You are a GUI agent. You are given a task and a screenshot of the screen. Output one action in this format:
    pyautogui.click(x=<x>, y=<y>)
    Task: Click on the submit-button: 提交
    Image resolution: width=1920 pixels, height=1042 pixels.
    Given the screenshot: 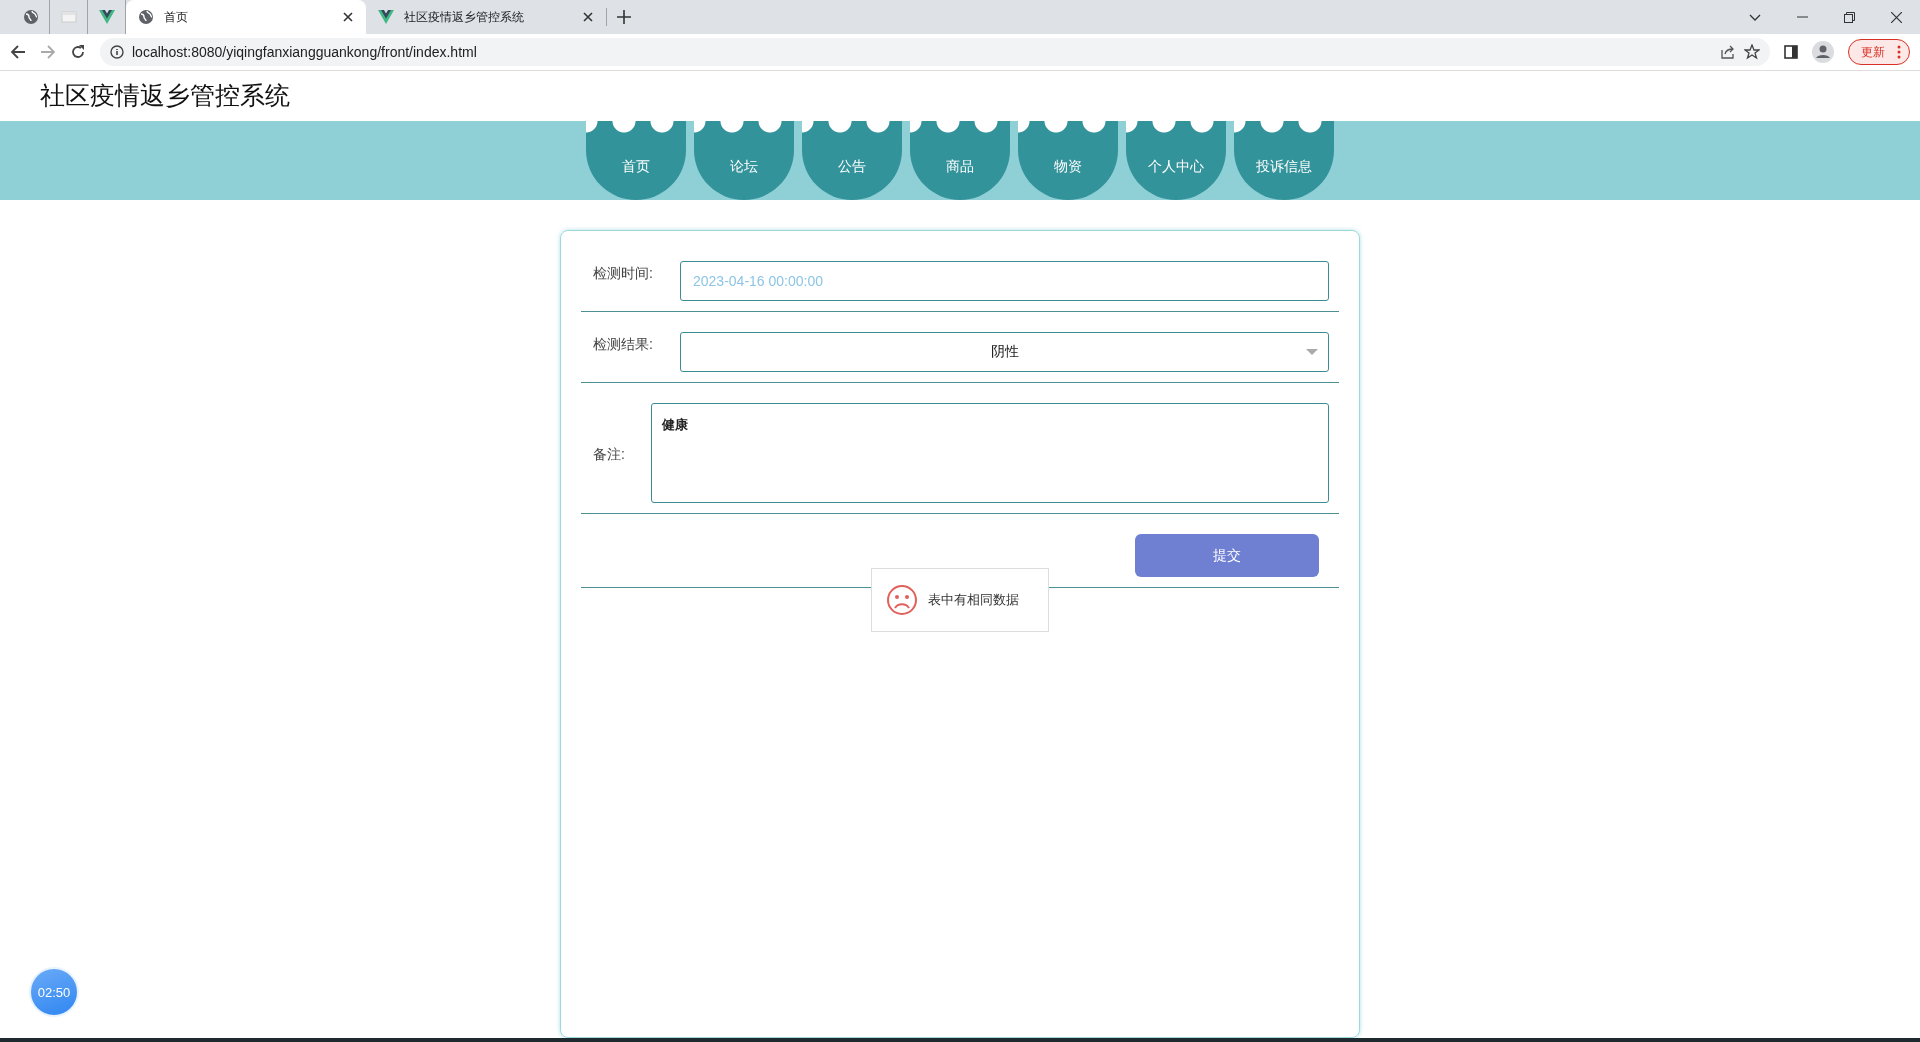 What is the action you would take?
    pyautogui.click(x=1227, y=555)
    